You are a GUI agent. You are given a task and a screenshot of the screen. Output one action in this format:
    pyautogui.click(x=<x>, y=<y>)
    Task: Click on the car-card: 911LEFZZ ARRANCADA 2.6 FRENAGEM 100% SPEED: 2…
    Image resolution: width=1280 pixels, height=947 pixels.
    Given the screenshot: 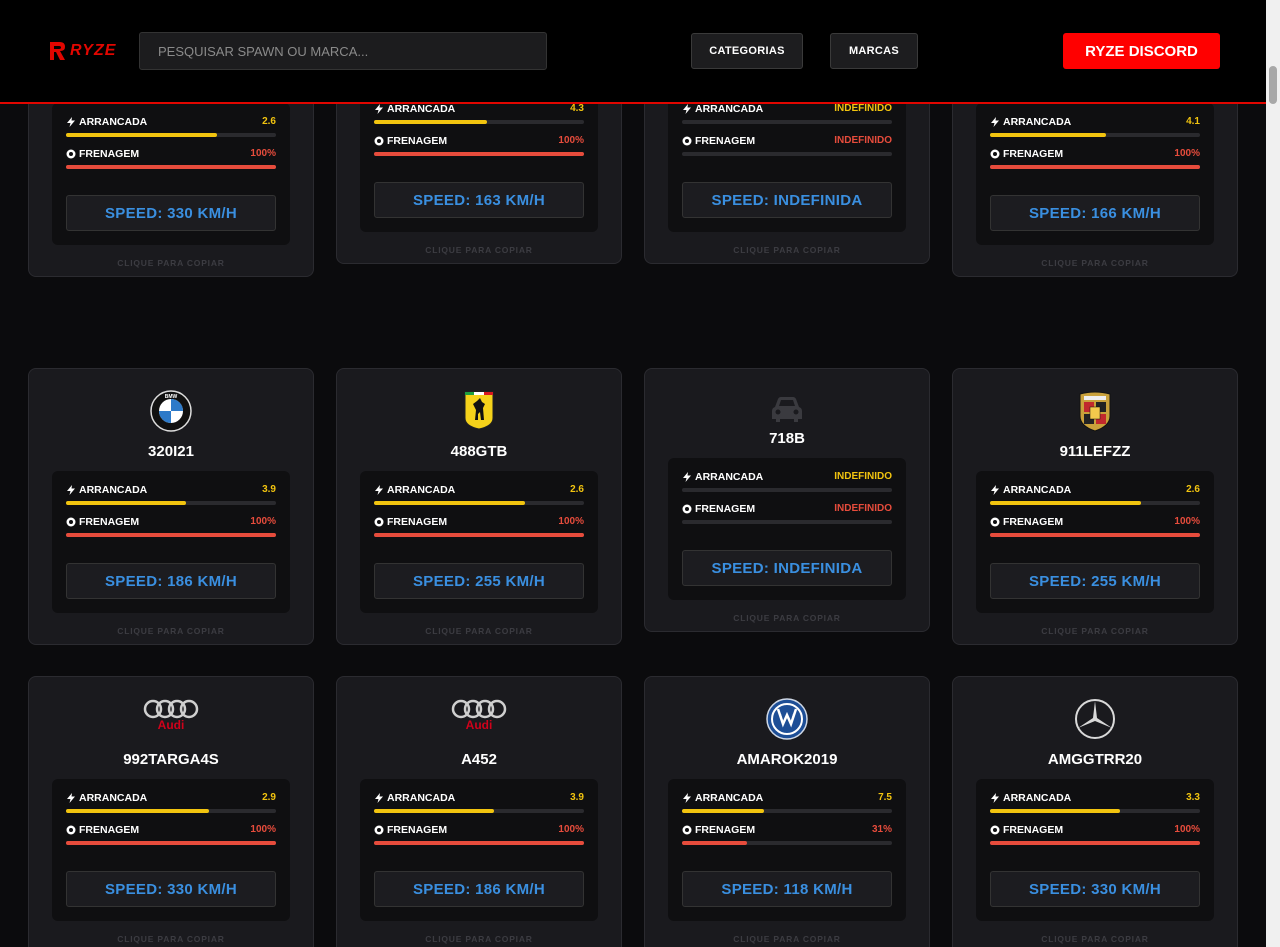 What is the action you would take?
    pyautogui.click(x=1095, y=506)
    